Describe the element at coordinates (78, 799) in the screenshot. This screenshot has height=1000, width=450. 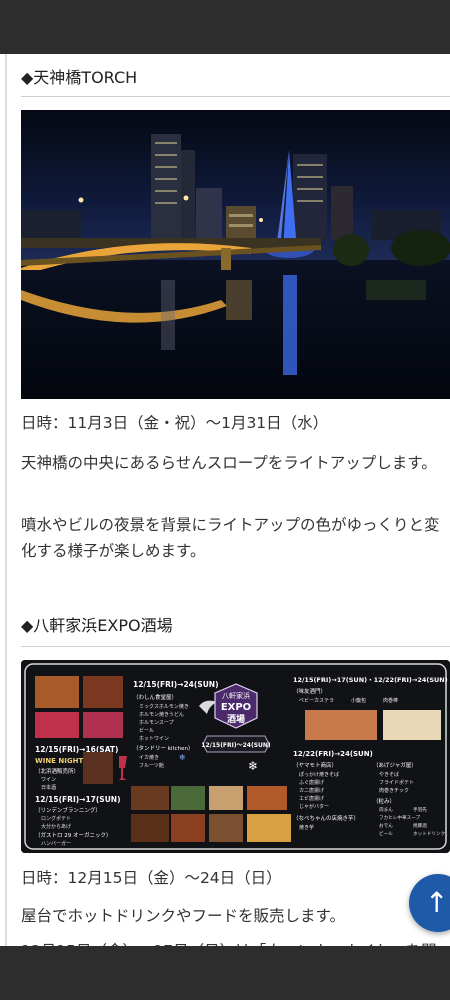
I see `poster-date-c: 12/15(FRI)→17(SUN)` at that location.